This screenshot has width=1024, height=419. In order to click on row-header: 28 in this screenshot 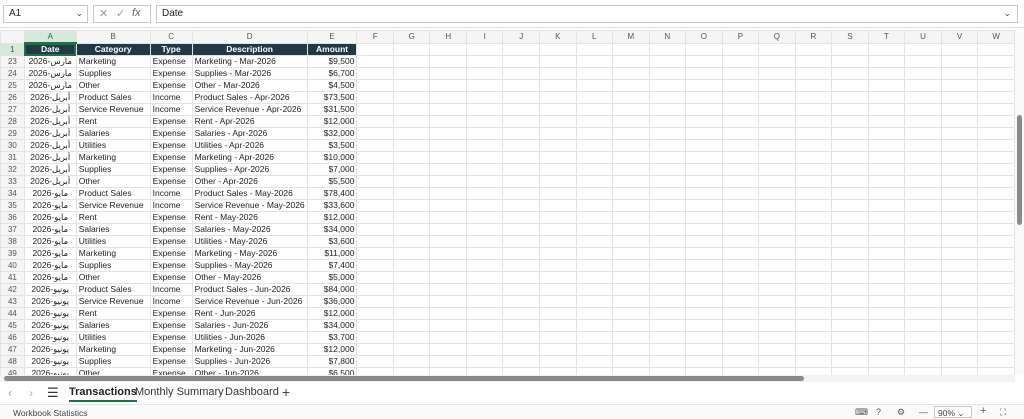, I will do `click(12, 121)`.